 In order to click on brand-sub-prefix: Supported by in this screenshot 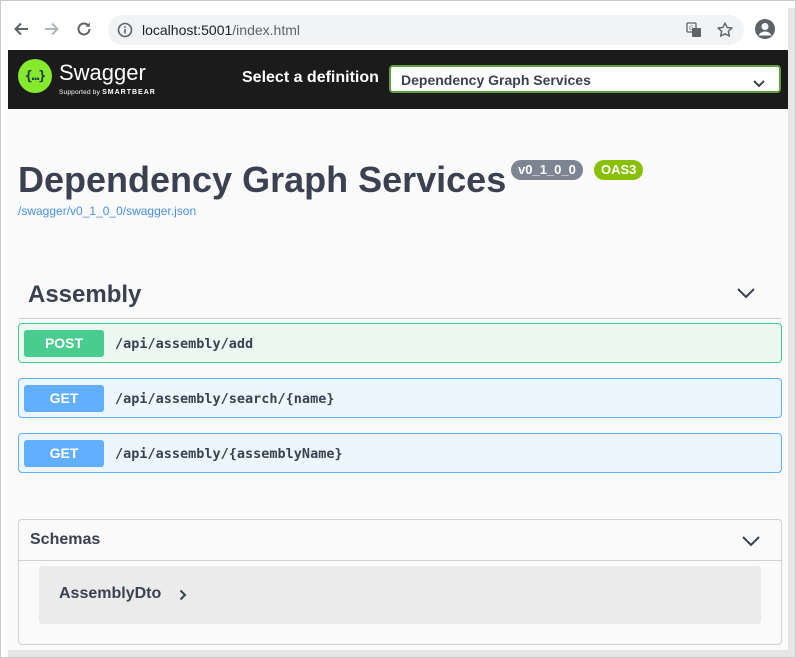, I will do `click(81, 92)`.